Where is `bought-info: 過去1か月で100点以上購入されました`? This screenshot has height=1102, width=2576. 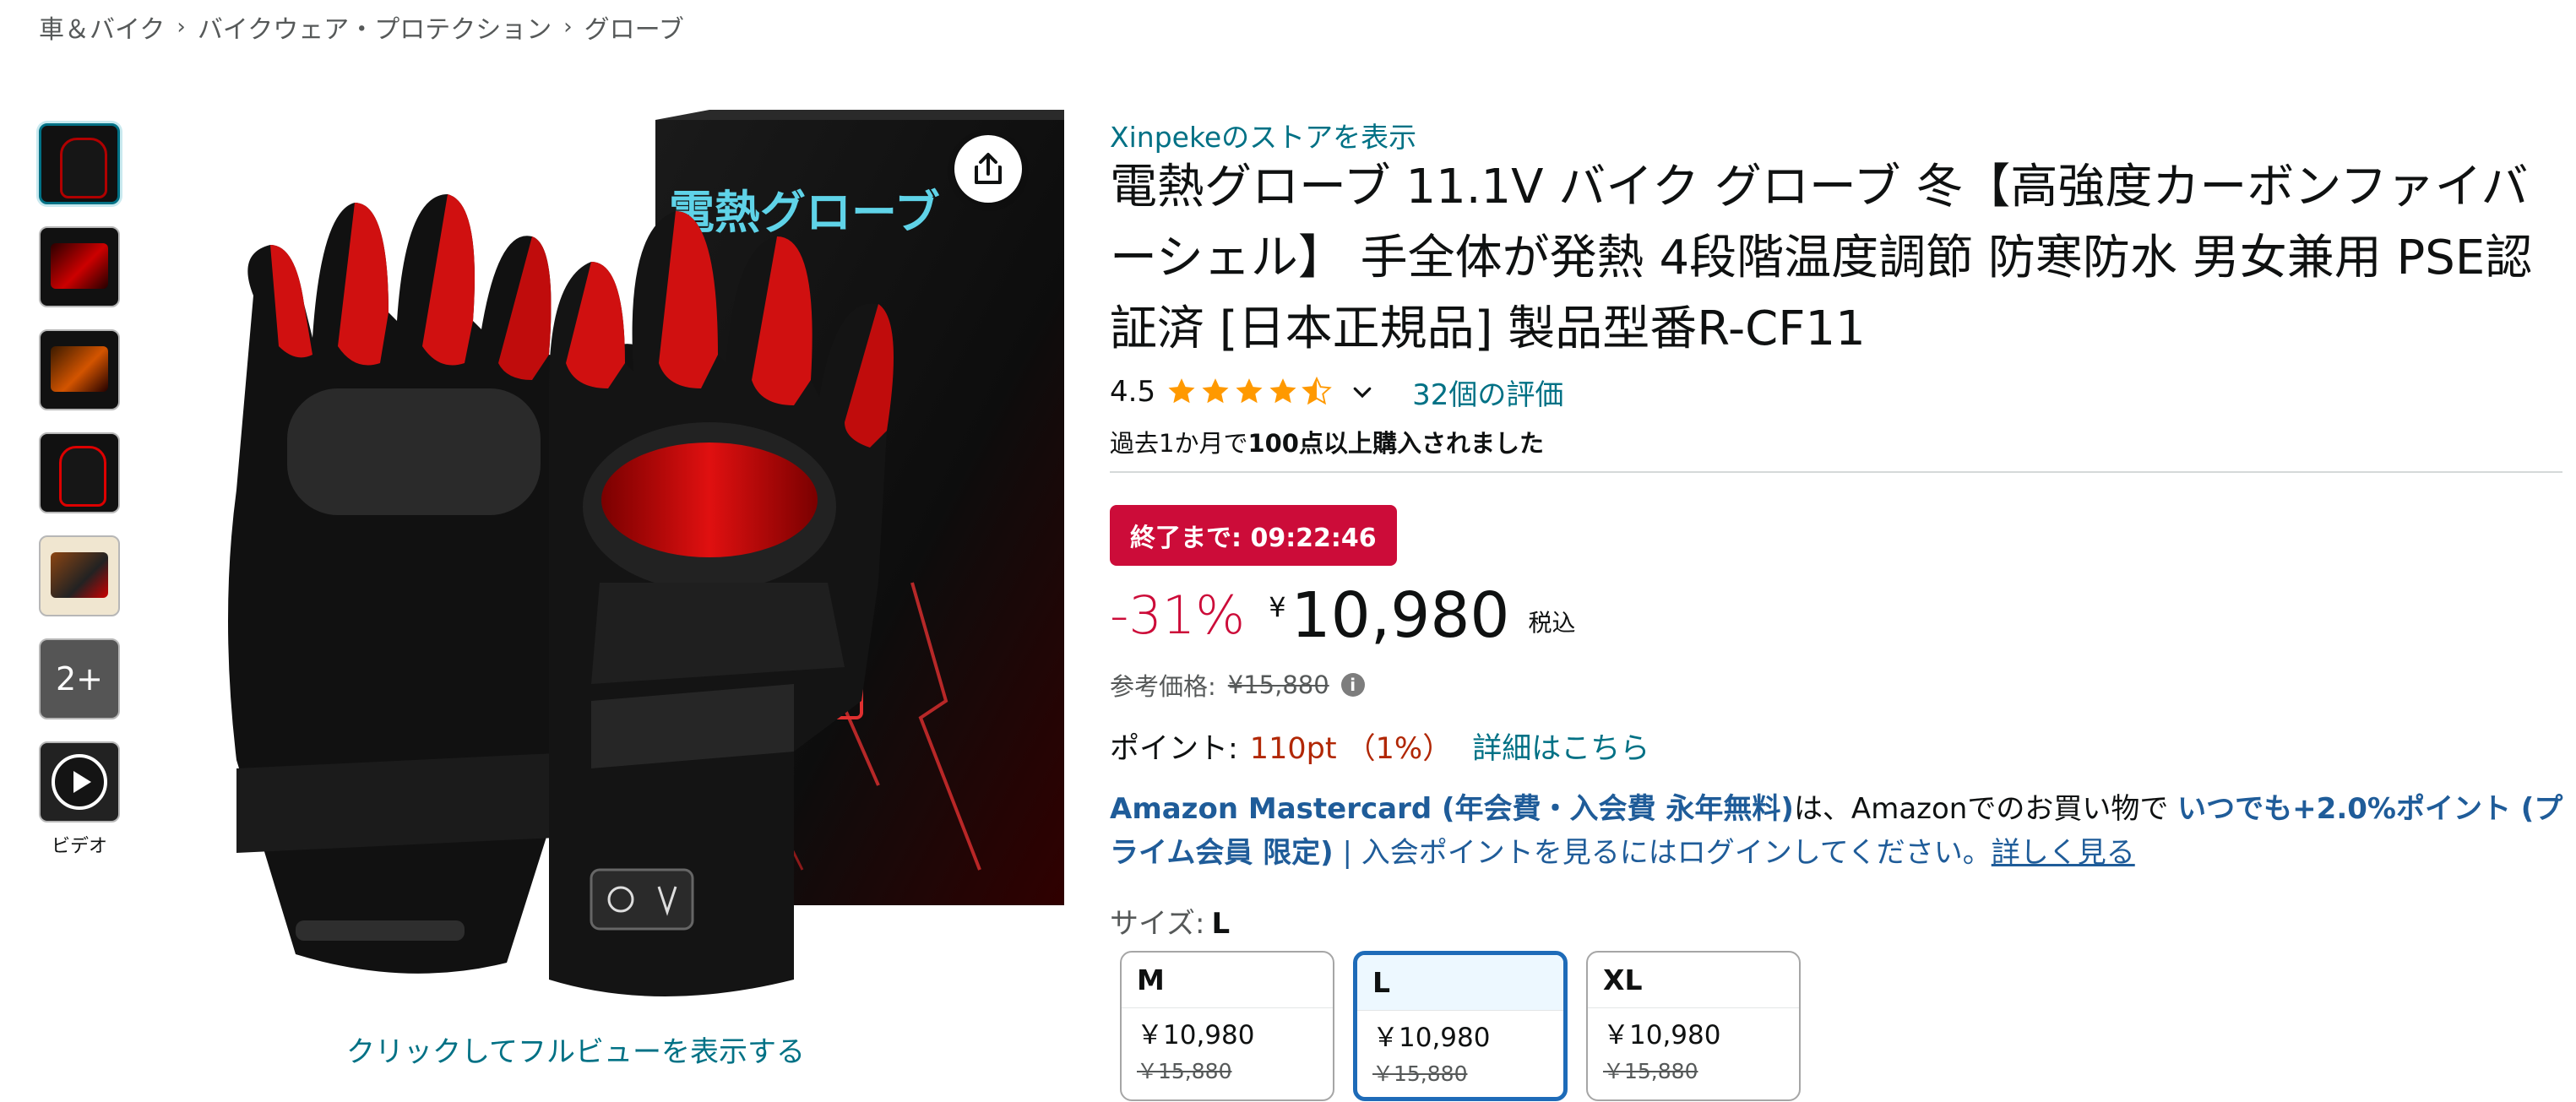 bought-info: 過去1か月で100点以上購入されました is located at coordinates (1327, 441).